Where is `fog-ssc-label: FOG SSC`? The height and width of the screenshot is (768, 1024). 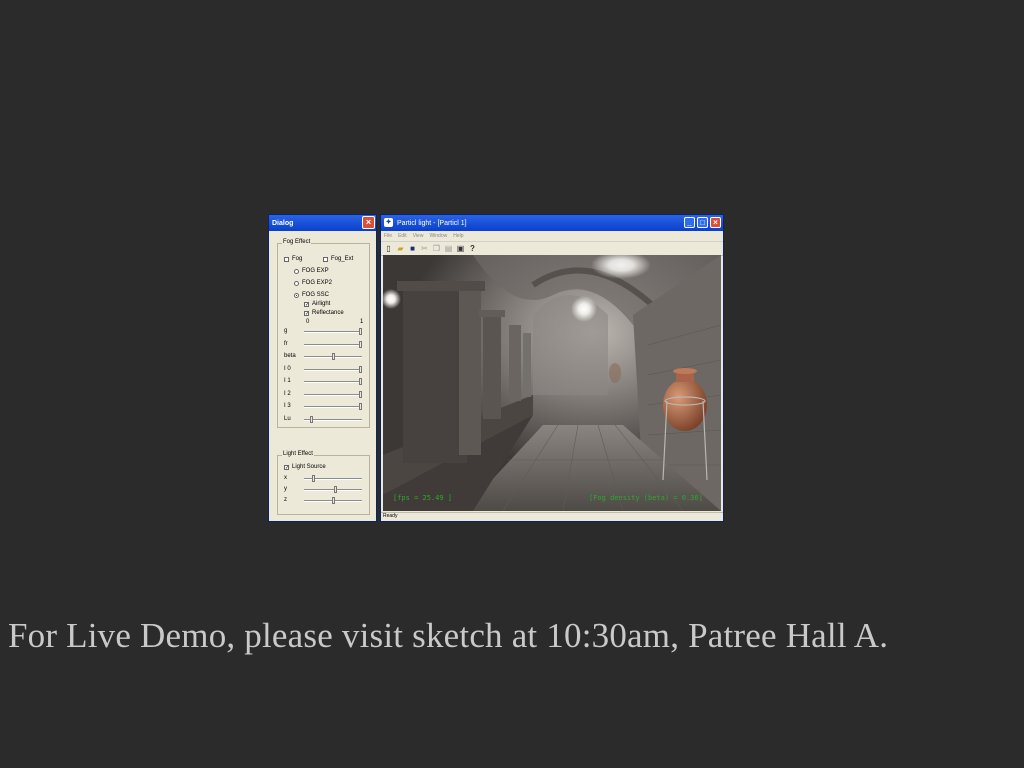 fog-ssc-label: FOG SSC is located at coordinates (316, 295).